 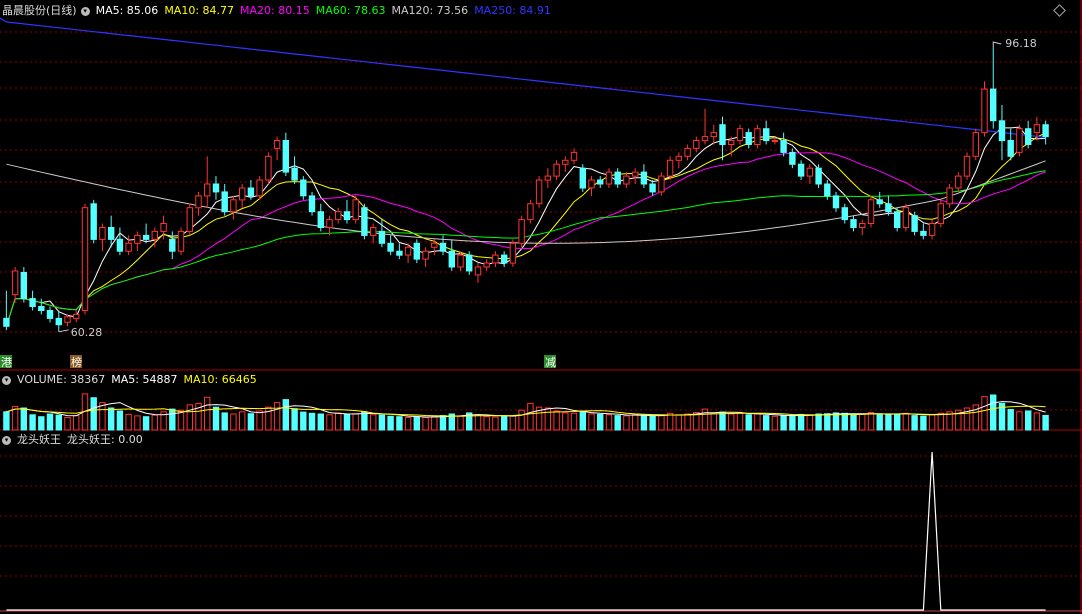 What do you see at coordinates (997, 45) in the screenshot?
I see `high-marker-line` at bounding box center [997, 45].